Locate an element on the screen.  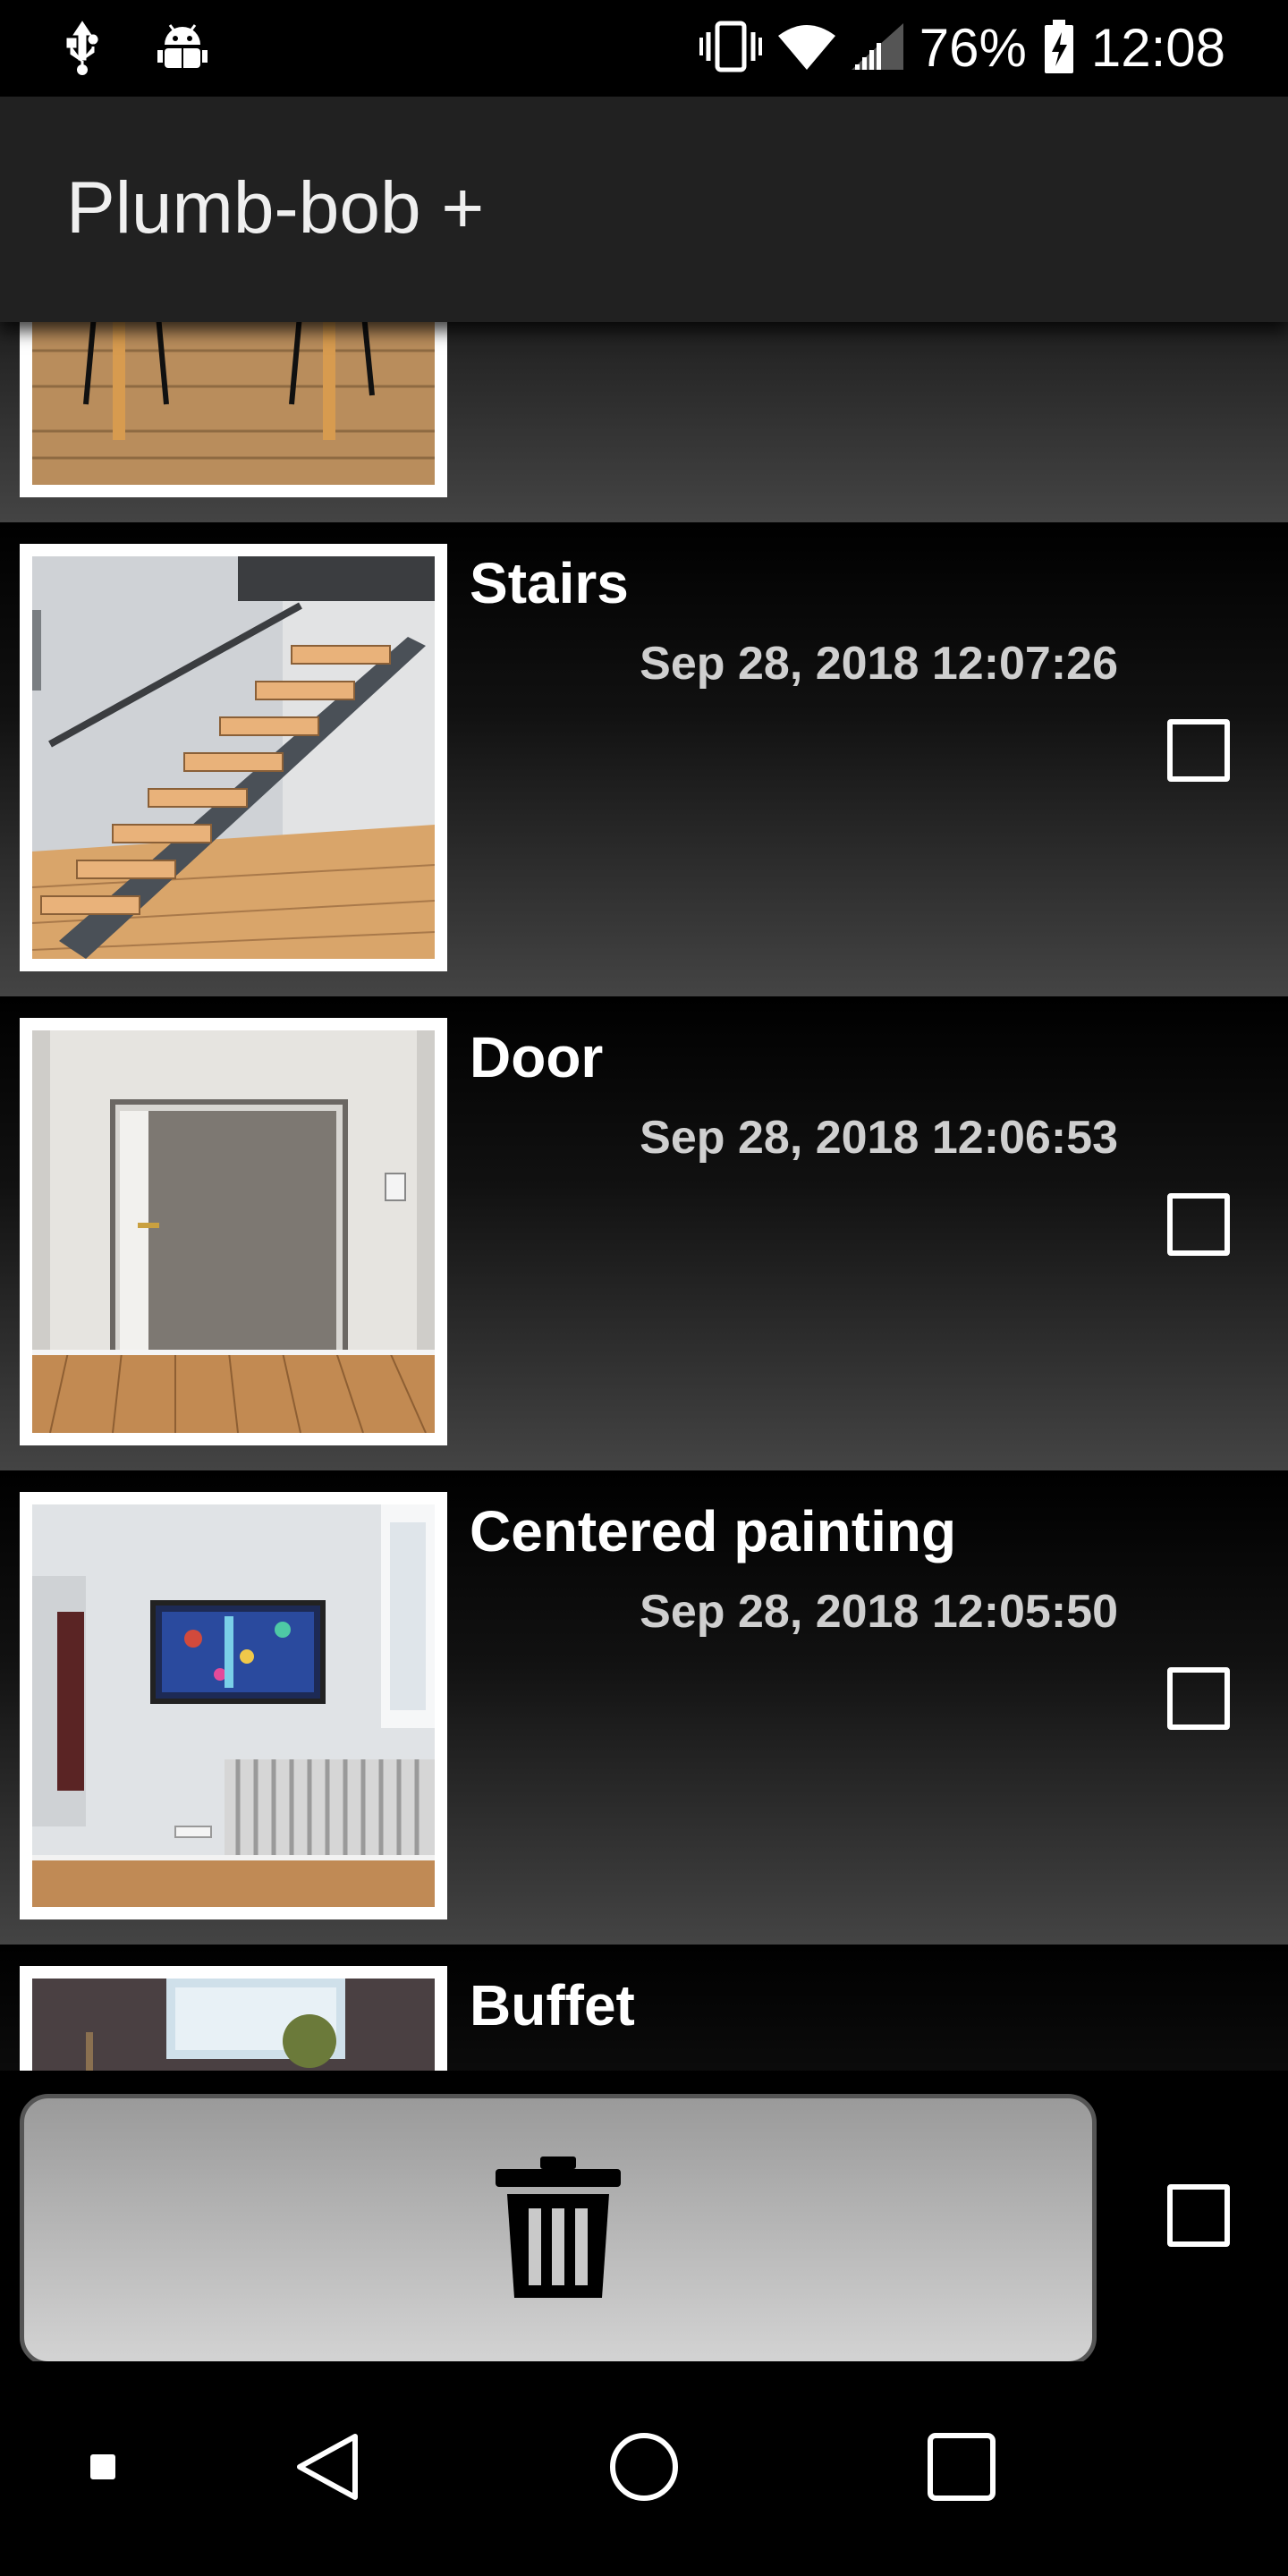
photo-date: Sep 28, 2018 12:07:26 is located at coordinates (879, 664).